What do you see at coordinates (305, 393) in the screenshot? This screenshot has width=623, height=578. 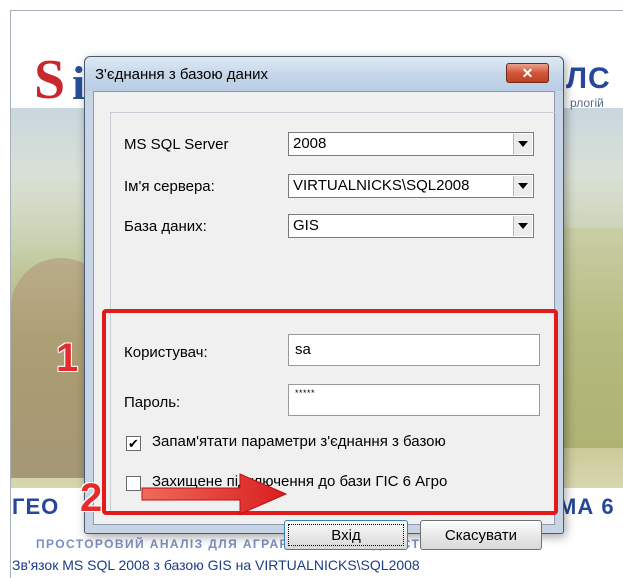 I see `password-input-value: *****` at bounding box center [305, 393].